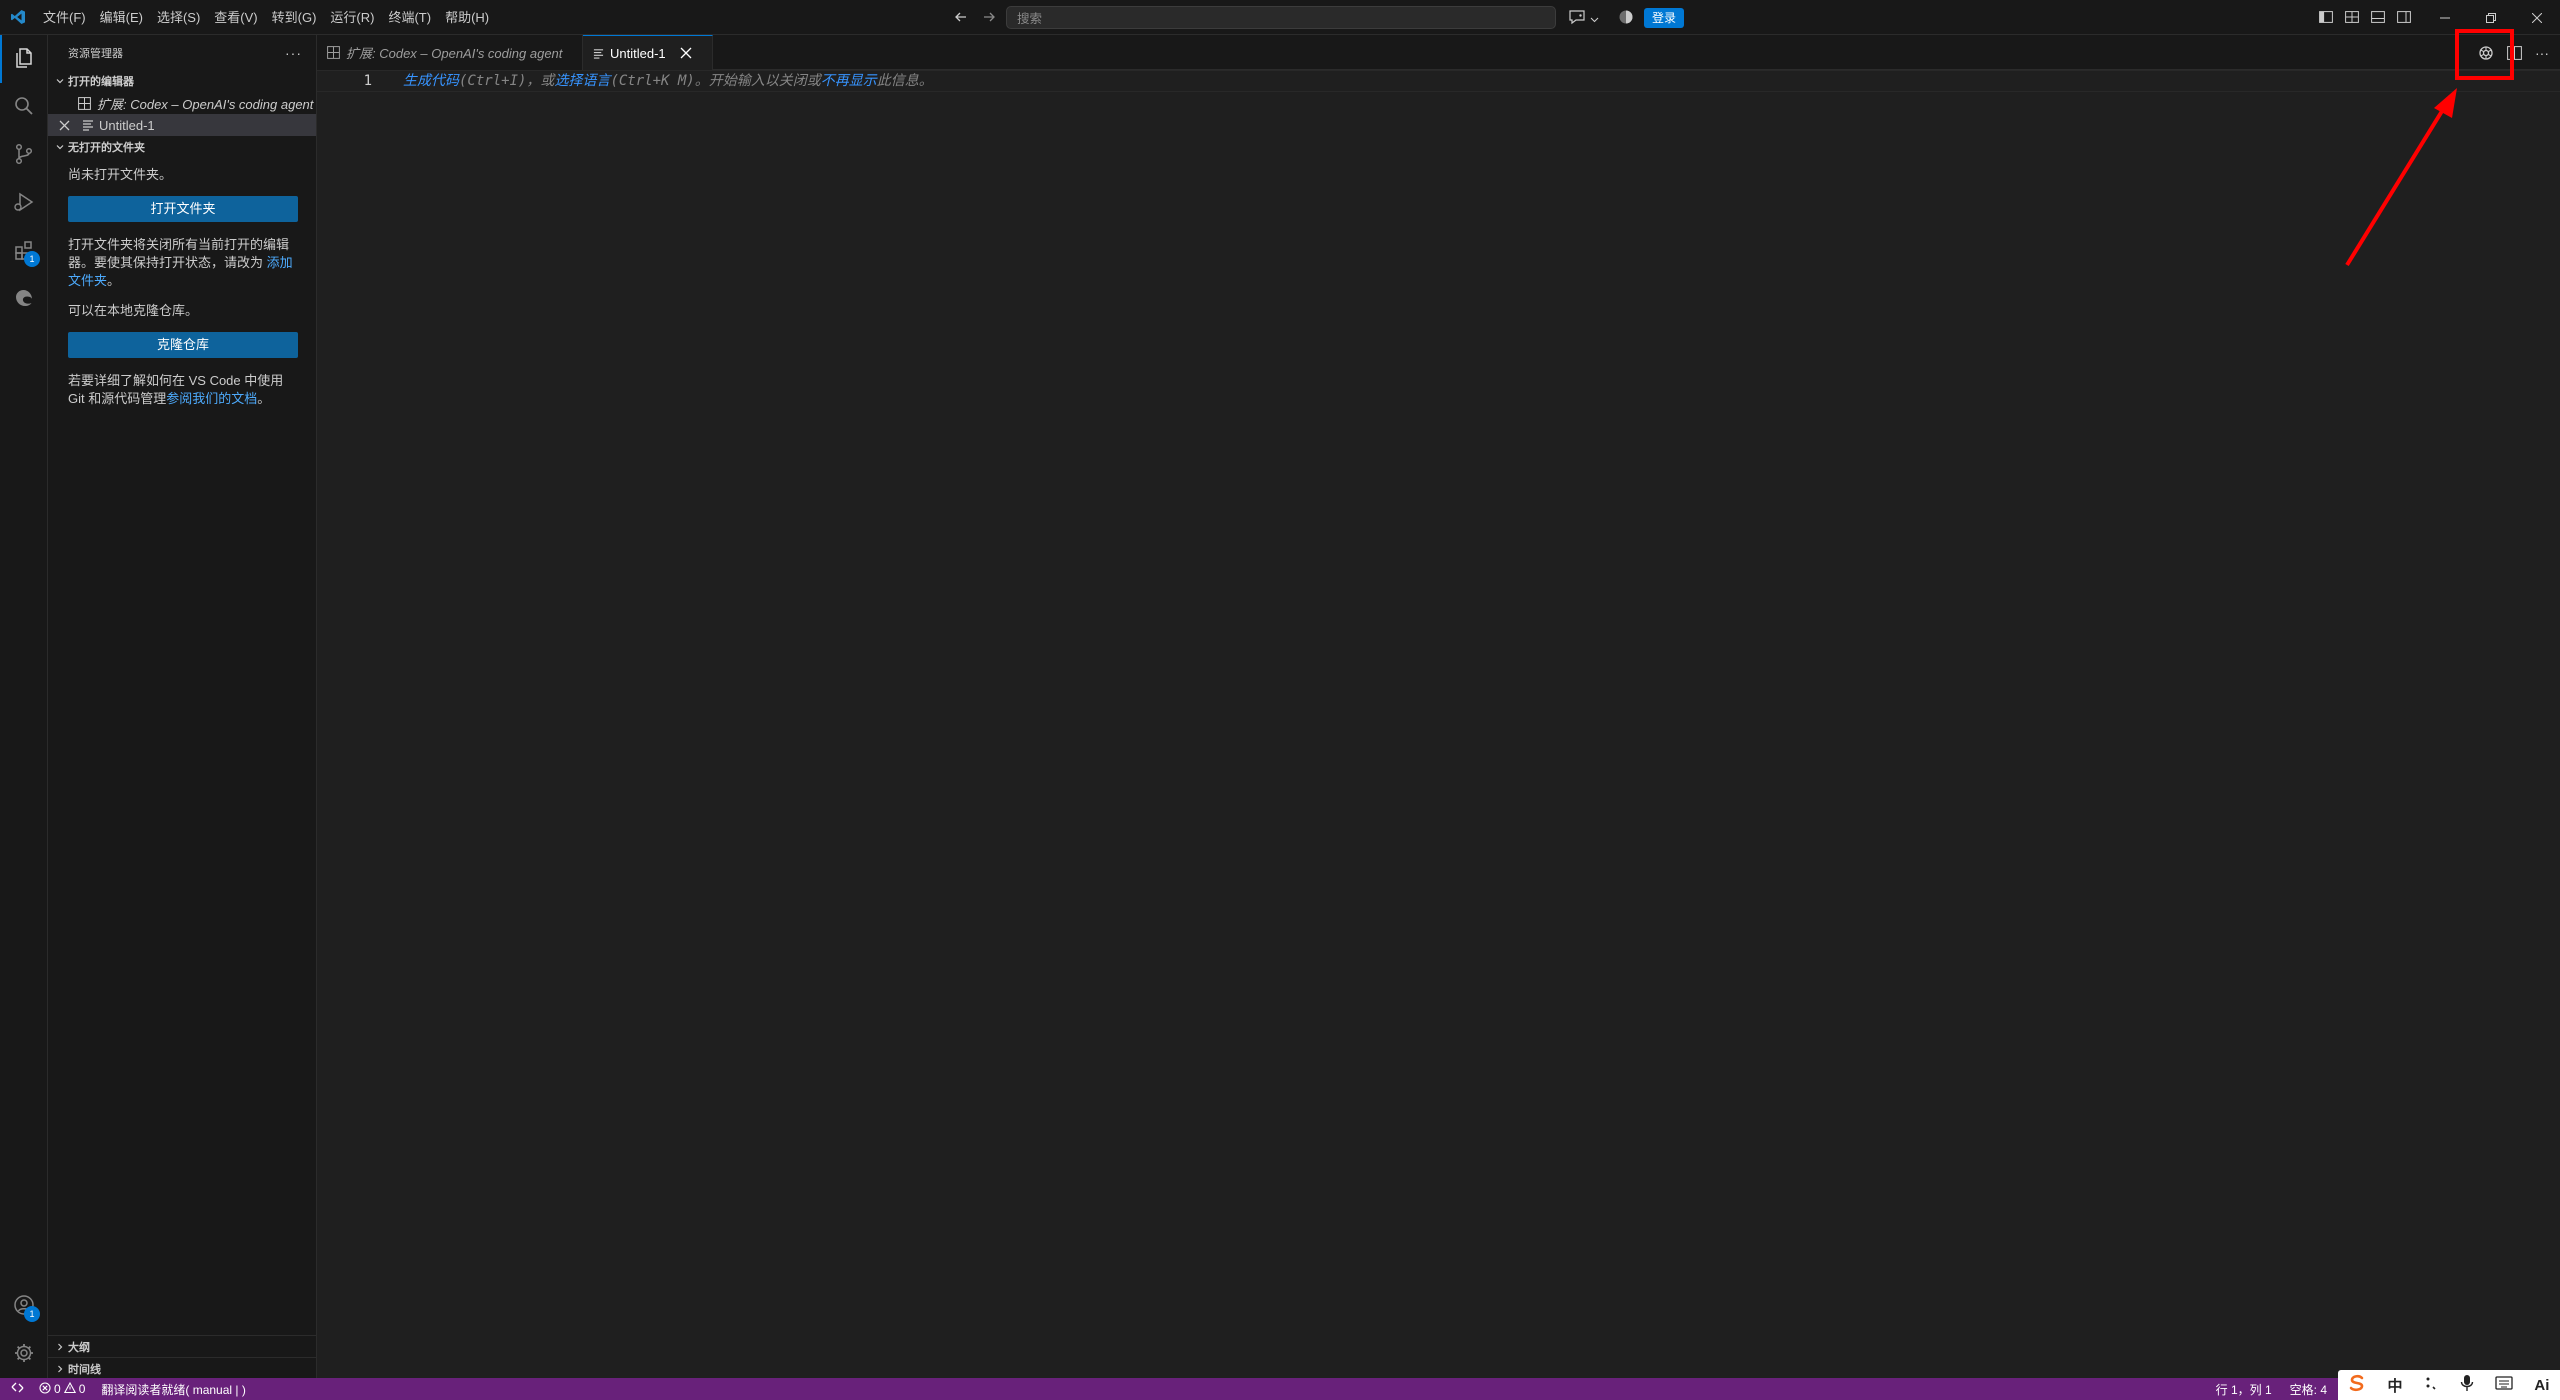 The height and width of the screenshot is (1400, 2560). I want to click on timeline-label: 时间线, so click(84, 1369).